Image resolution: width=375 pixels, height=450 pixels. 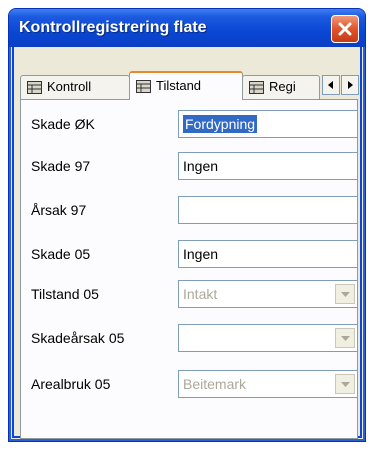 I want to click on field-row-skade-97: Skade 97 Ingen, so click(x=189, y=167).